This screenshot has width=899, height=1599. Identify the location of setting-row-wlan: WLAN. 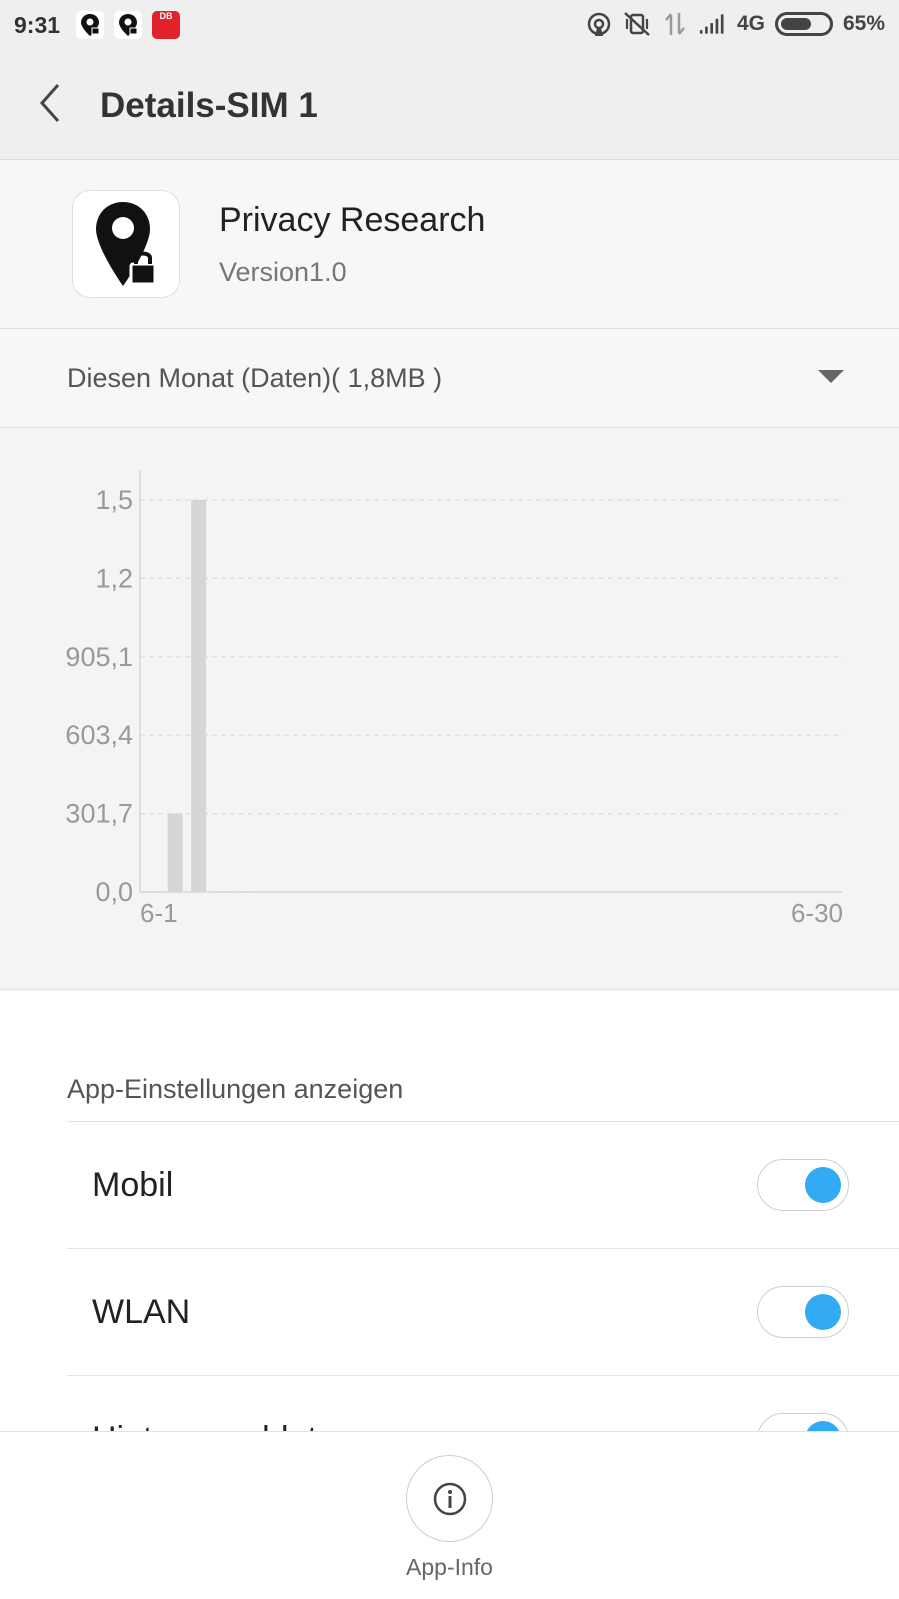
(483, 1311).